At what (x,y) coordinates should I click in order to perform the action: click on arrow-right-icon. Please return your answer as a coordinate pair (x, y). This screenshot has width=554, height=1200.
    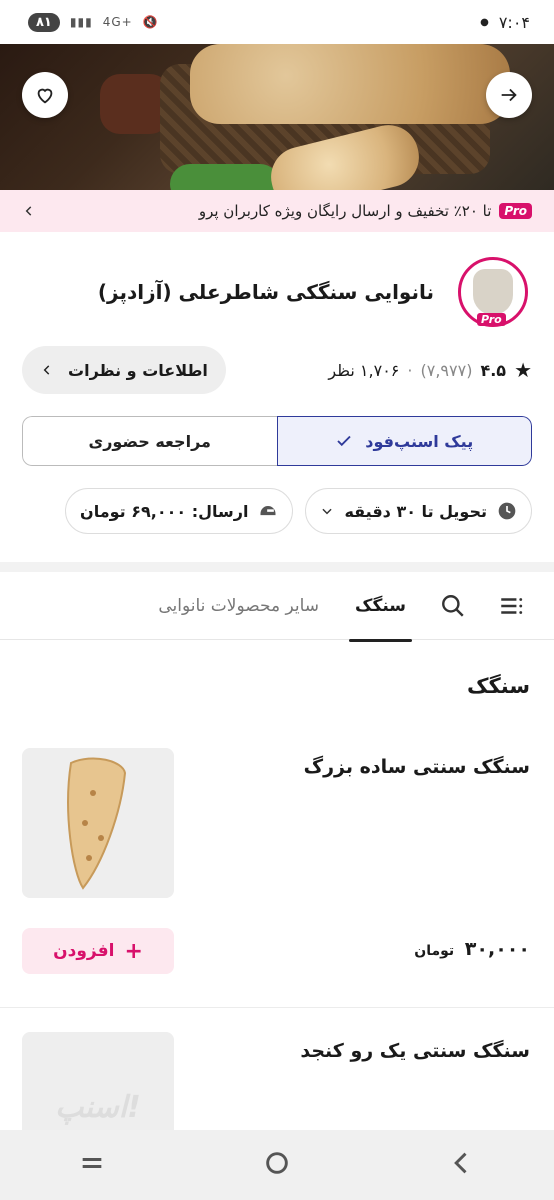
    Looking at the image, I should click on (509, 95).